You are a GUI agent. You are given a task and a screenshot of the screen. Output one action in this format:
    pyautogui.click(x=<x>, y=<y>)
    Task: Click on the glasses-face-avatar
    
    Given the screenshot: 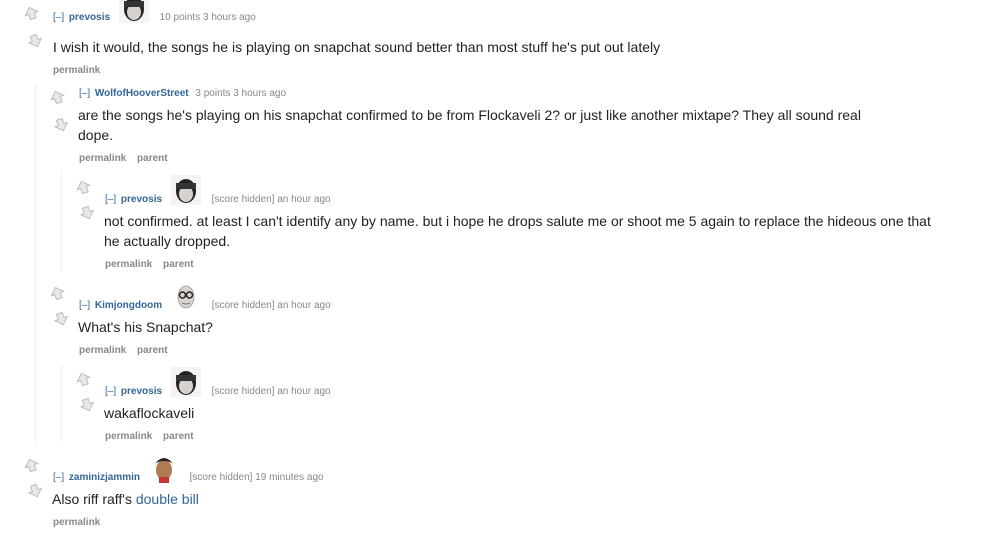 What is the action you would take?
    pyautogui.click(x=185, y=296)
    